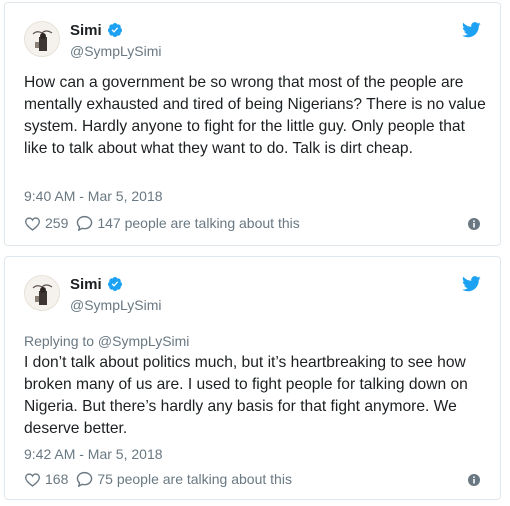 The image size is (510, 506). What do you see at coordinates (198, 223) in the screenshot?
I see `talking-count: 147 people are talking about this` at bounding box center [198, 223].